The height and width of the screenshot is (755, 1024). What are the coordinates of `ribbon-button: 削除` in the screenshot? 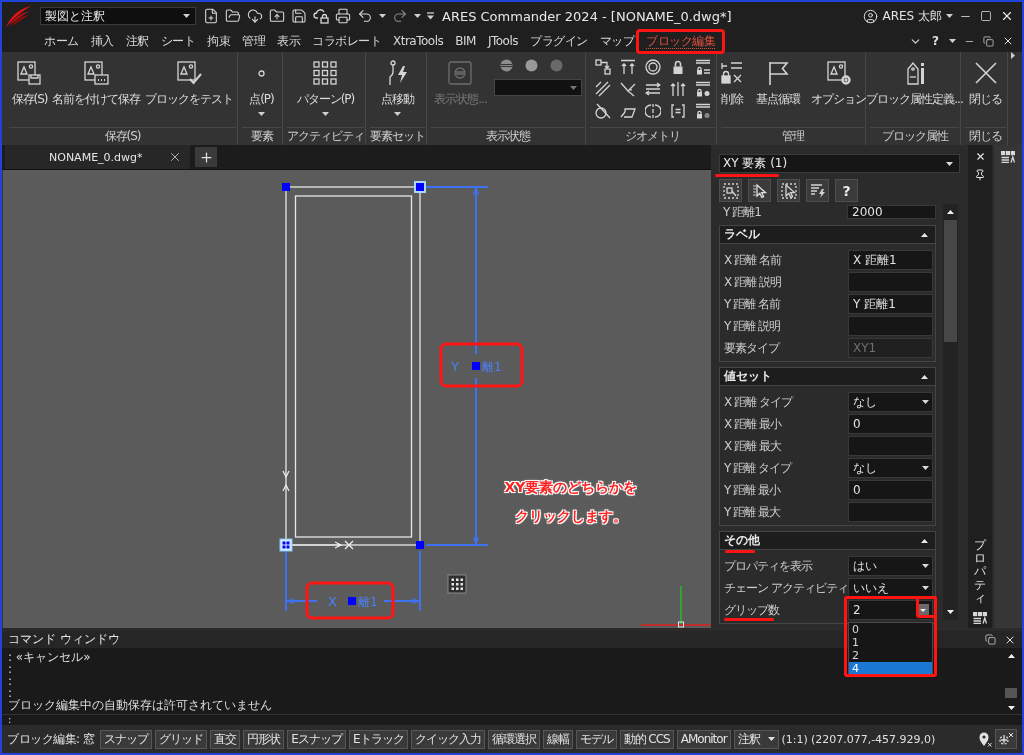 It's located at (732, 82).